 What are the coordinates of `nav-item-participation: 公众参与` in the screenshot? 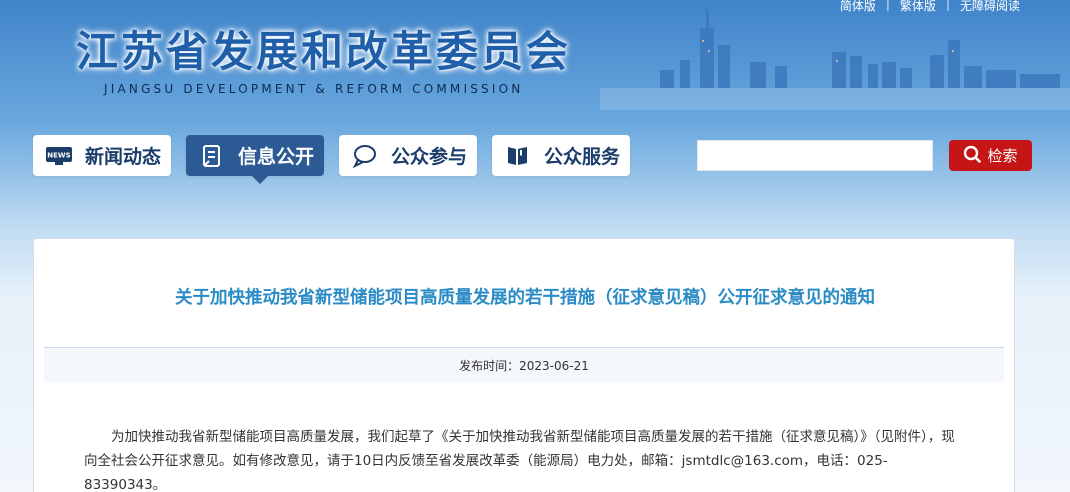 It's located at (408, 155).